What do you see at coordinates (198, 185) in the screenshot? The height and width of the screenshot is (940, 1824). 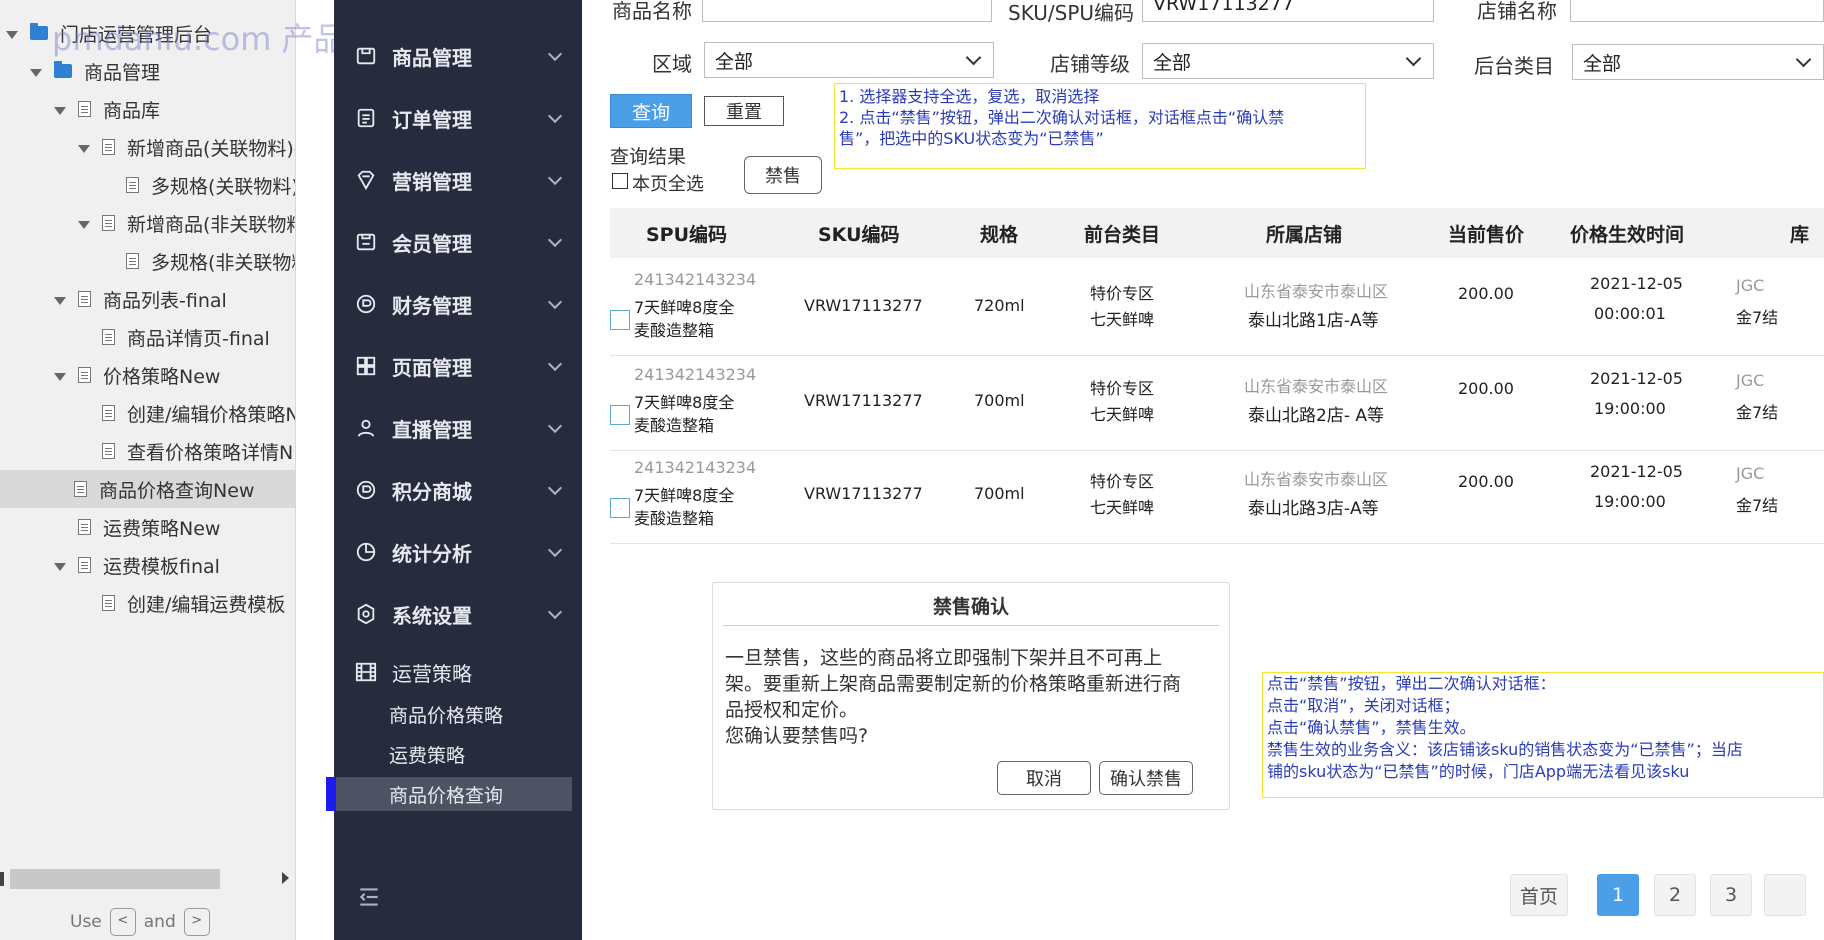 I see `tree-item: 多规格(关联物料)` at bounding box center [198, 185].